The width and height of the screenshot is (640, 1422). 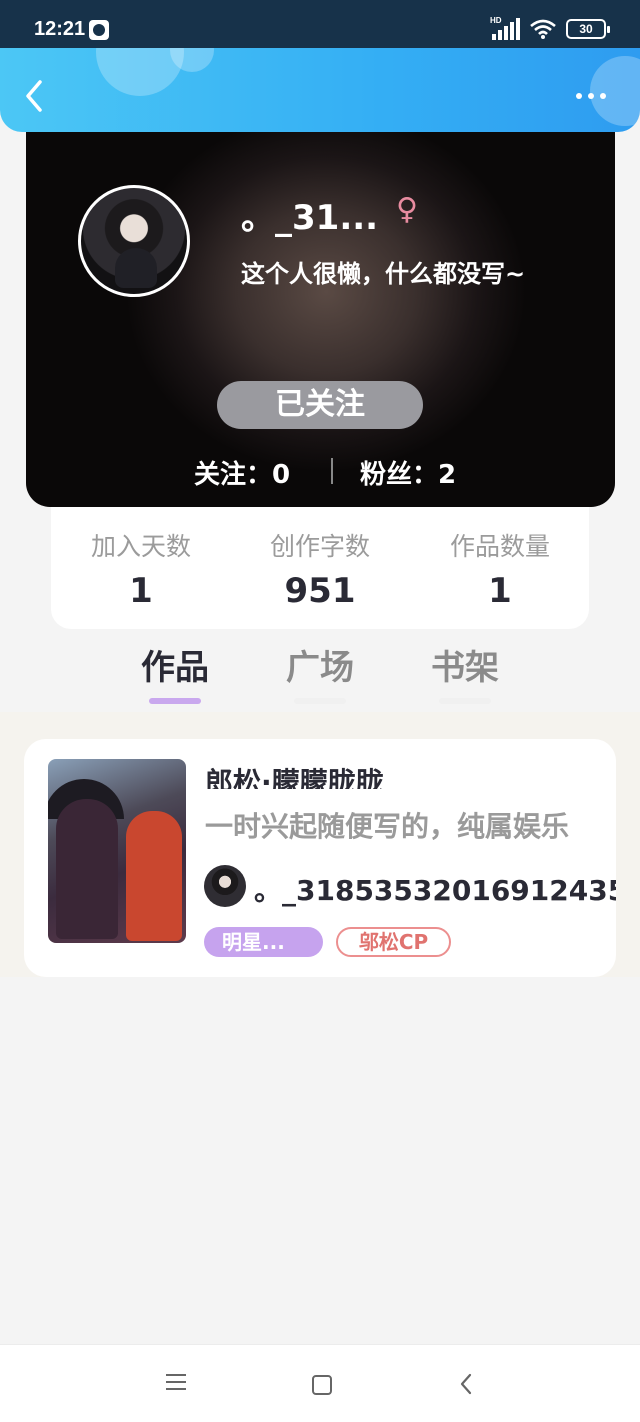 What do you see at coordinates (242, 472) in the screenshot?
I see `following-count: 关注：0` at bounding box center [242, 472].